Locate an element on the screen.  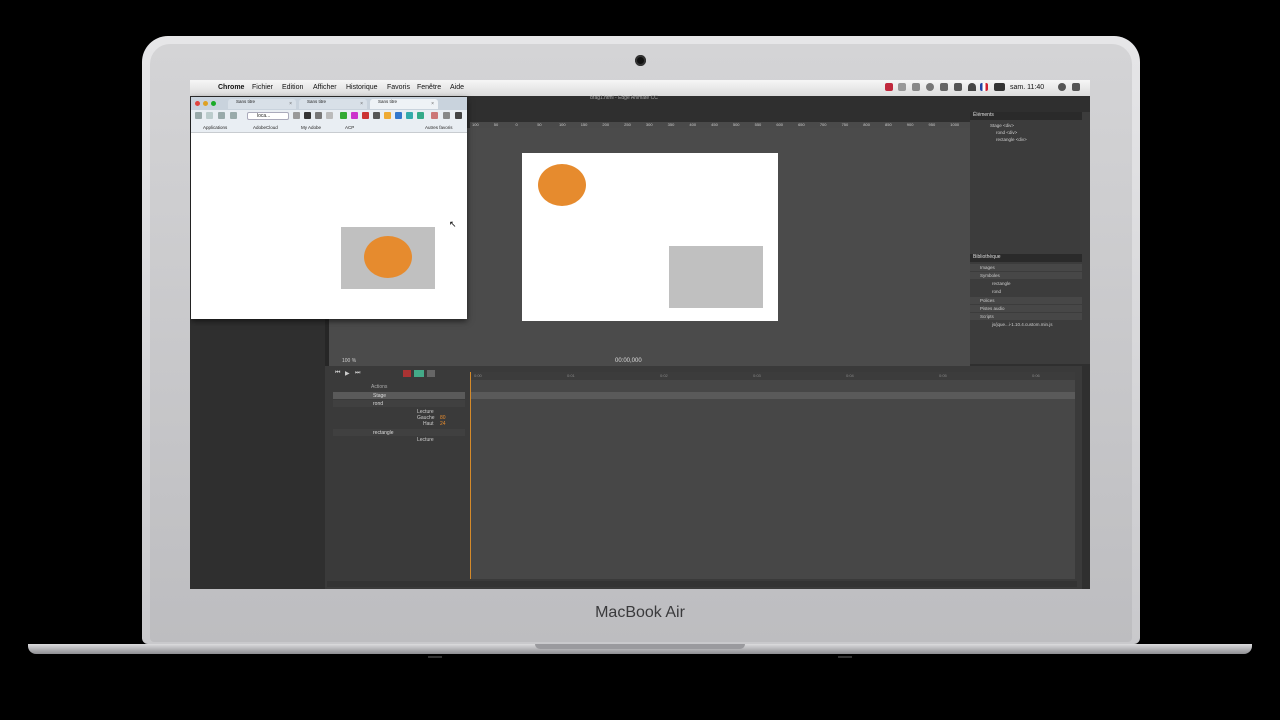
timeline-tick: 0:05 is located at coordinates (943, 375).